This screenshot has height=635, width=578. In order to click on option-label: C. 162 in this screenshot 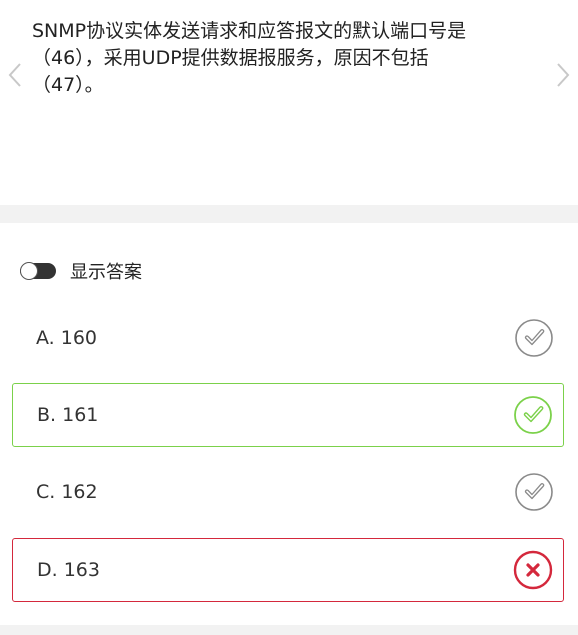, I will do `click(67, 492)`.